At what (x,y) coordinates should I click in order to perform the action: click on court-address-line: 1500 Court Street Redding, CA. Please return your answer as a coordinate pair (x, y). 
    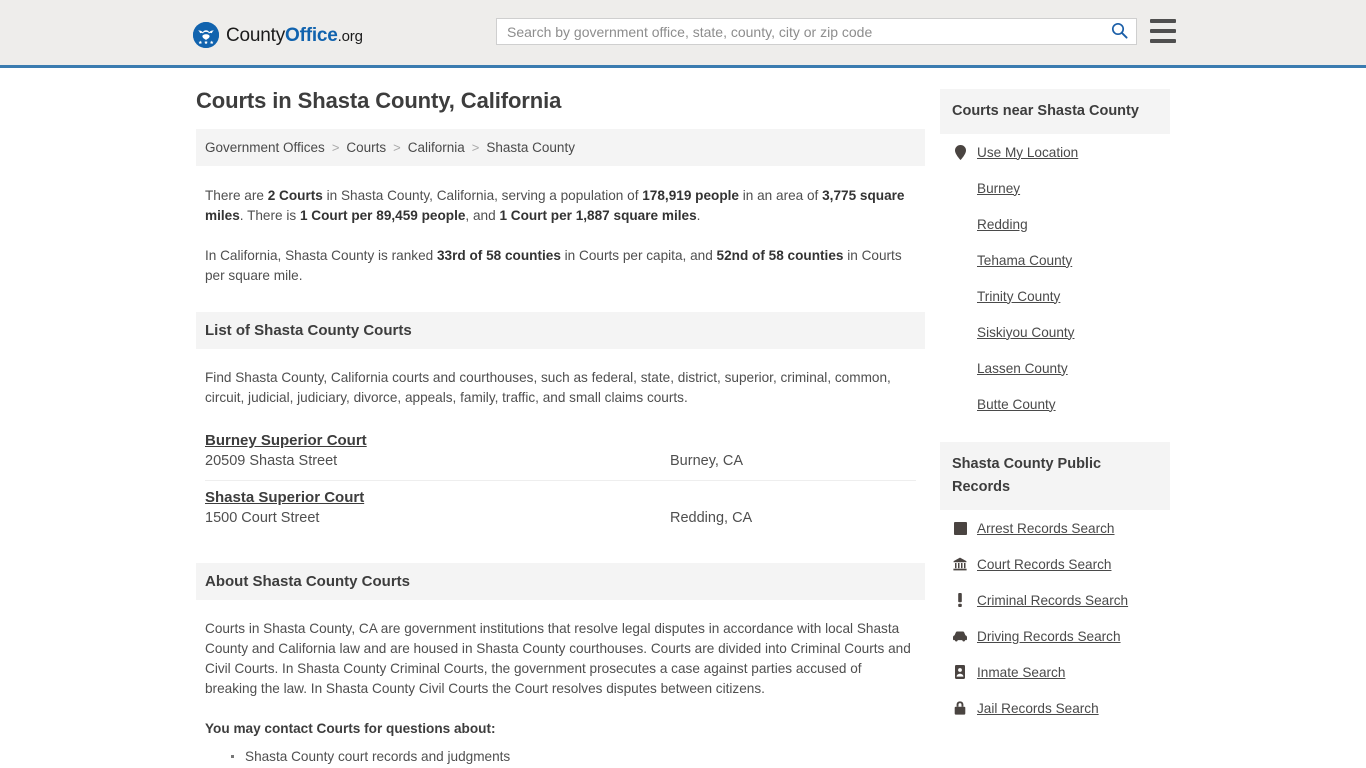
    Looking at the image, I should click on (560, 518).